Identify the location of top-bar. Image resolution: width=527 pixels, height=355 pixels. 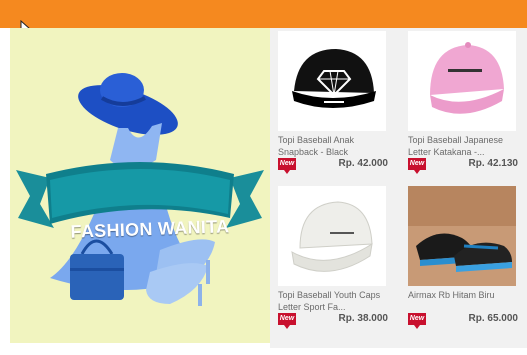
(263, 14).